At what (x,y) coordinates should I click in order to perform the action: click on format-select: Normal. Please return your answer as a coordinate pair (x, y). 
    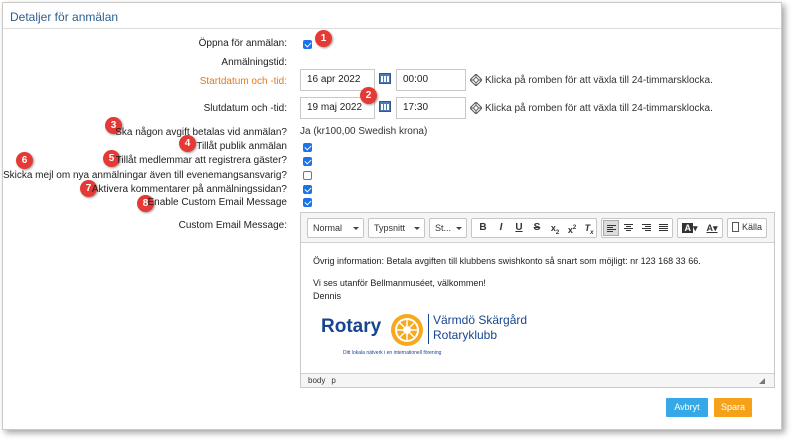
    Looking at the image, I should click on (335, 228).